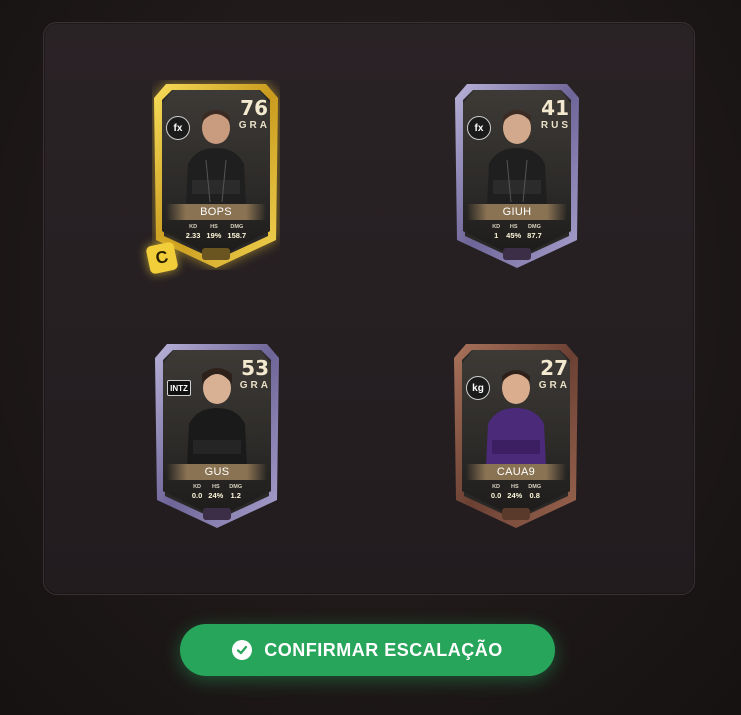  Describe the element at coordinates (555, 108) in the screenshot. I see `card-rating: 41` at that location.